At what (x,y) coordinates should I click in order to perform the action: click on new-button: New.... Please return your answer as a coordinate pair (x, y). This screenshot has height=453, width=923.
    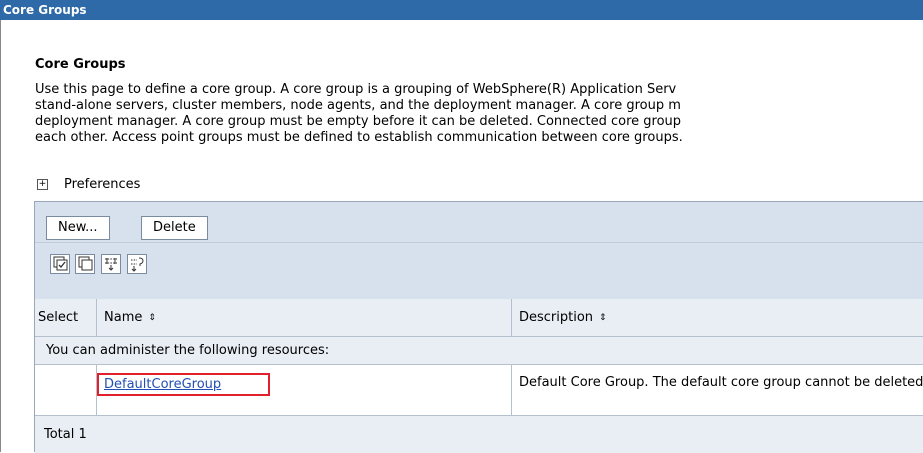
    Looking at the image, I should click on (78, 228).